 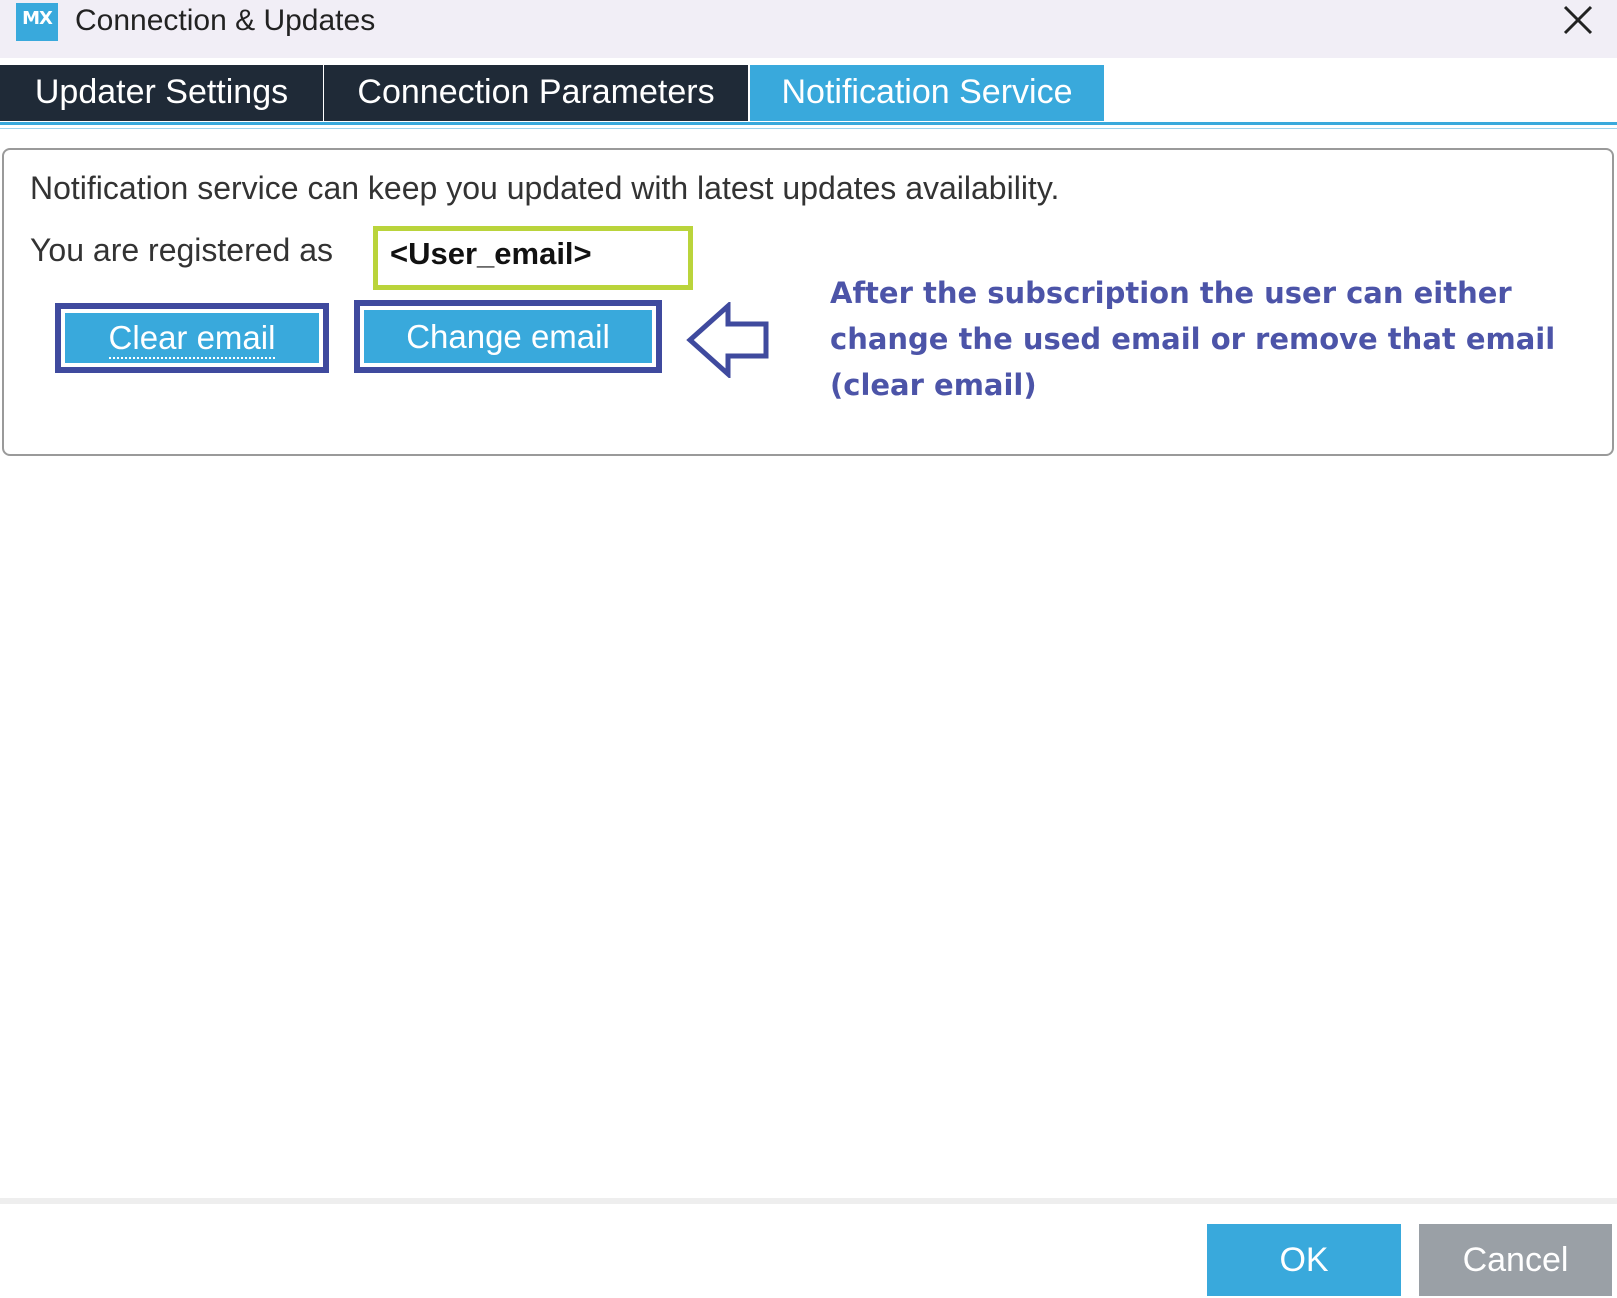 I want to click on change-email-button: Change email, so click(x=508, y=336).